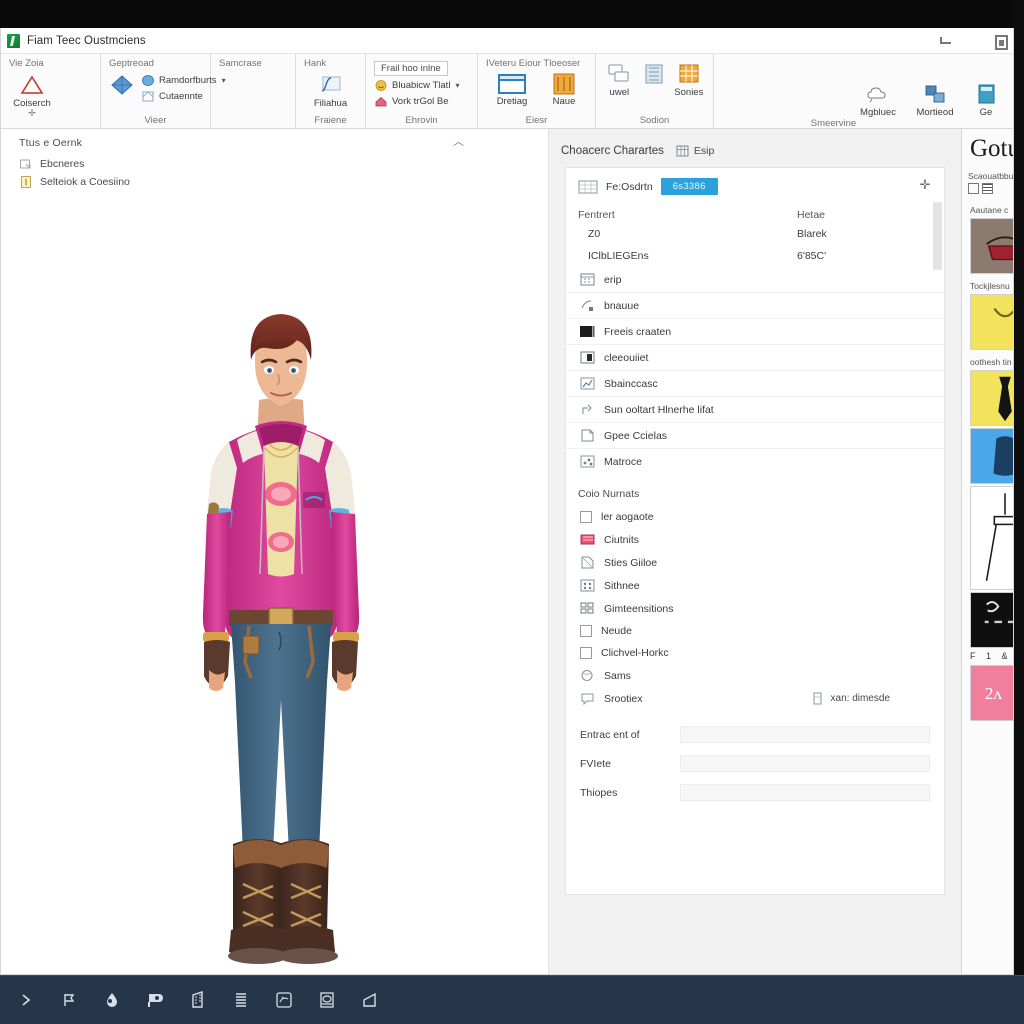 The width and height of the screenshot is (1024, 1024). I want to click on ribbon-button-cube, so click(122, 85).